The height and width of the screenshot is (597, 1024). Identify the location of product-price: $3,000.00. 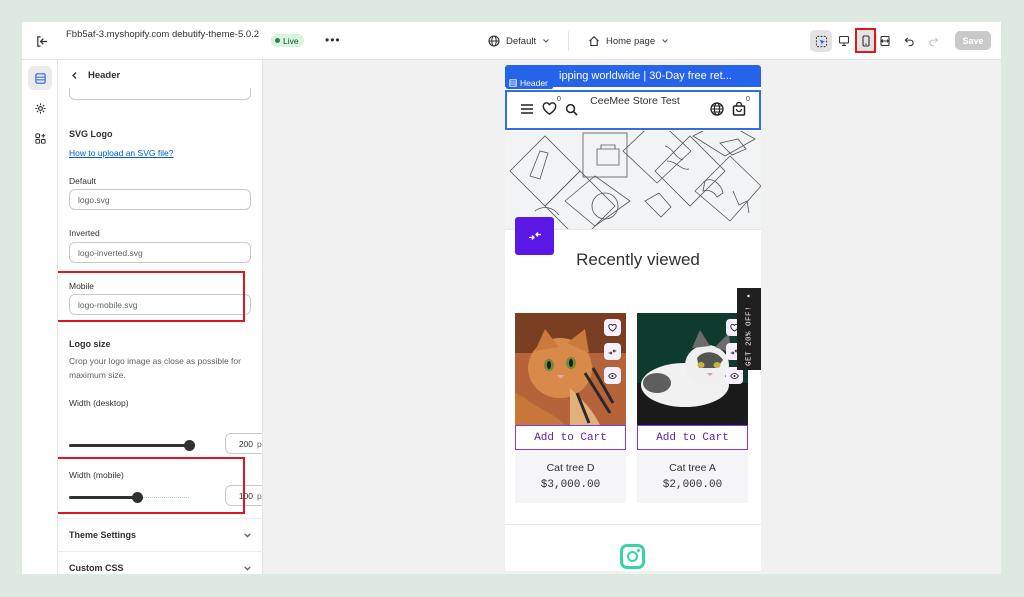
(570, 485).